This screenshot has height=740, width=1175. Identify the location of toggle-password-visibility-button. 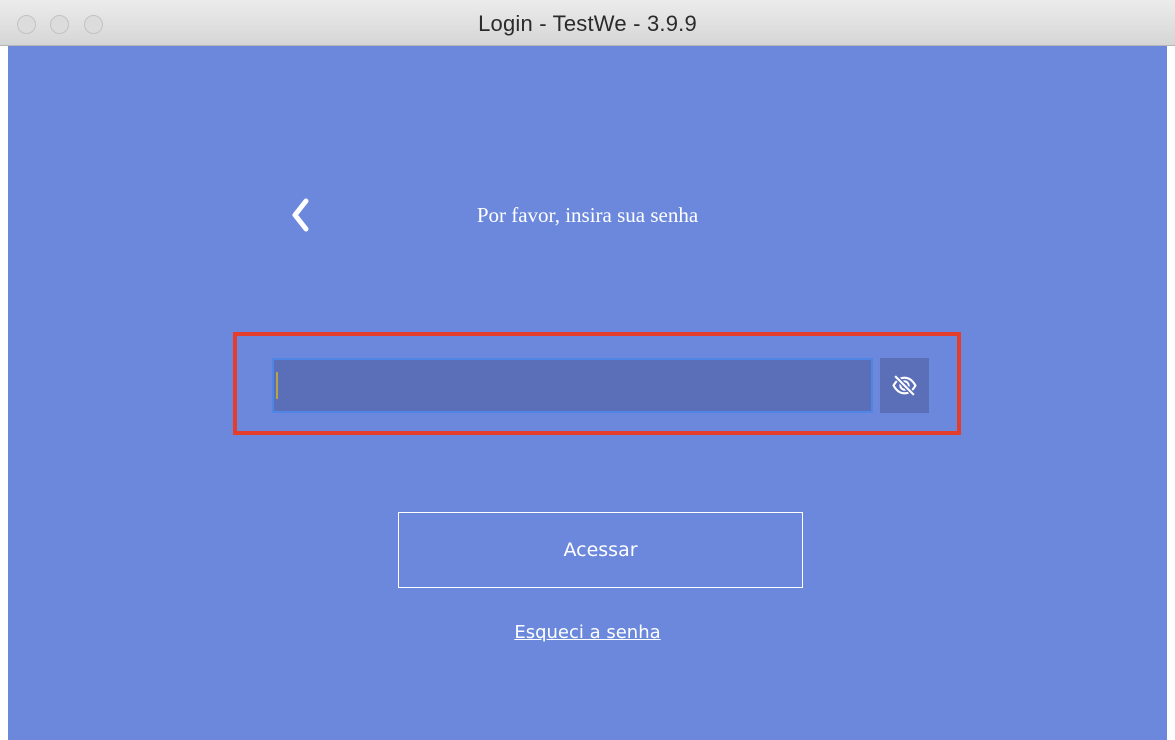
(904, 385).